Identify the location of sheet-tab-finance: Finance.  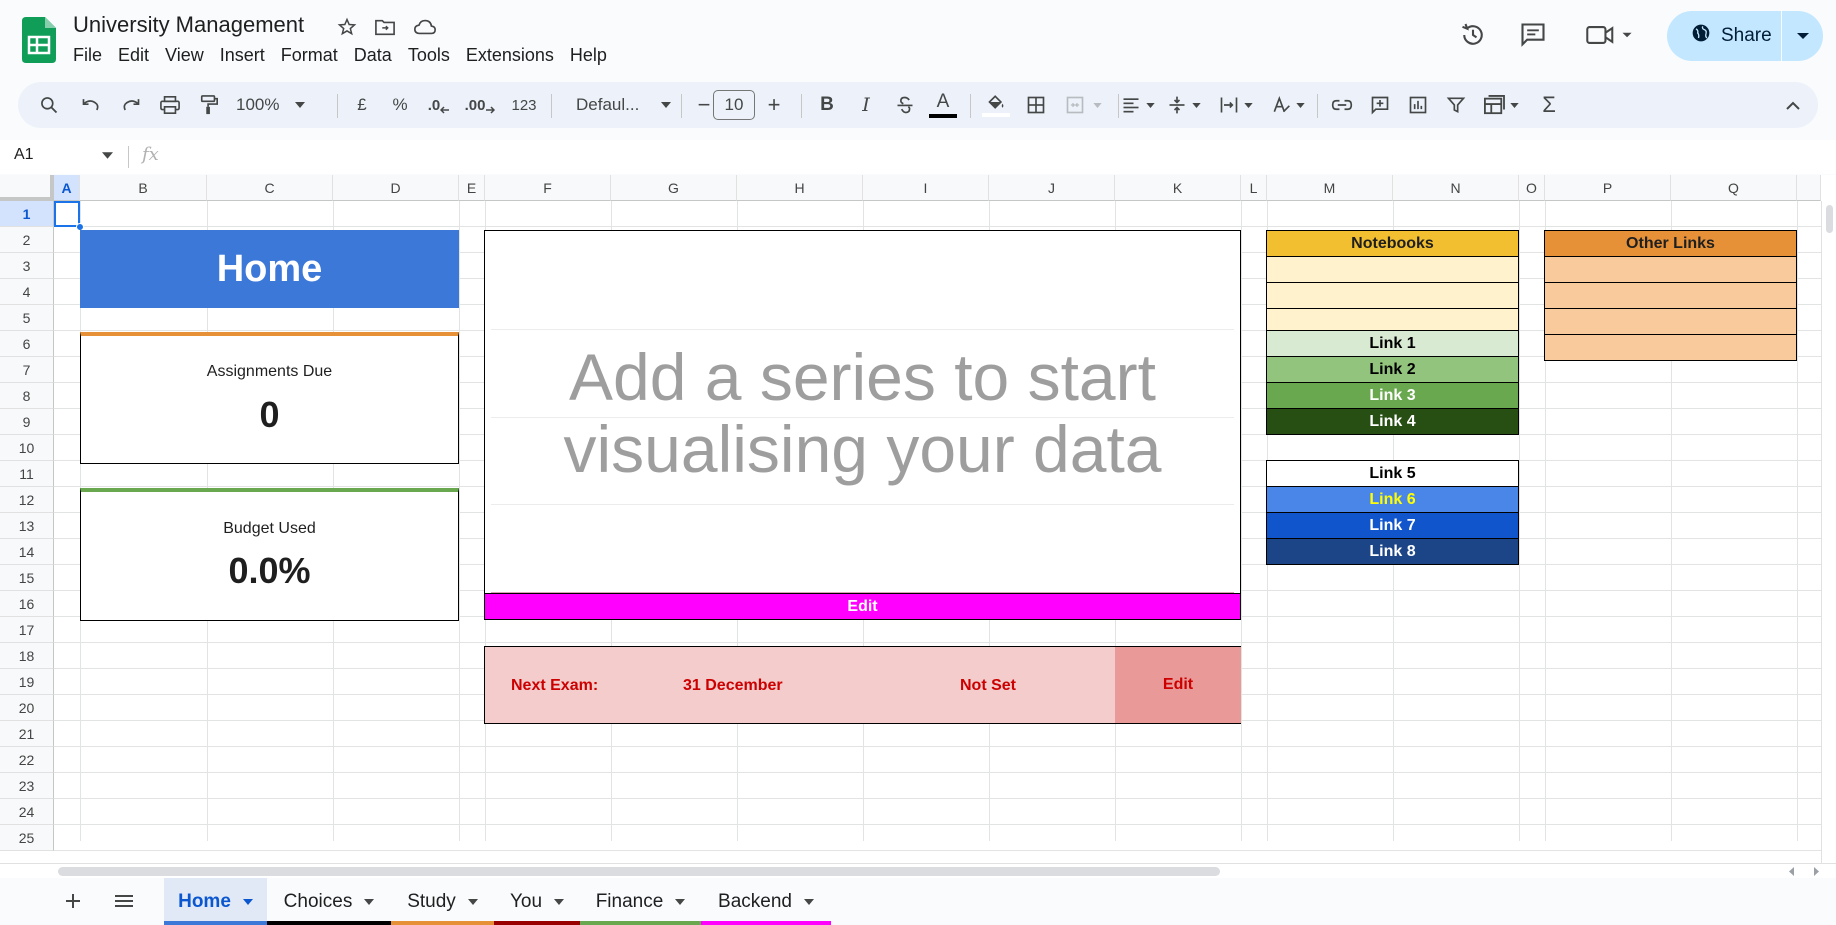
(640, 901).